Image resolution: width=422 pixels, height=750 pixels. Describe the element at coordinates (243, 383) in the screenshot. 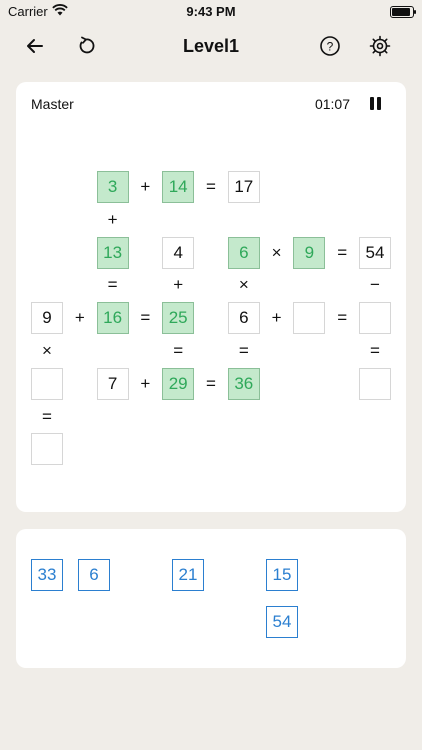

I see `cell-36: 36` at that location.